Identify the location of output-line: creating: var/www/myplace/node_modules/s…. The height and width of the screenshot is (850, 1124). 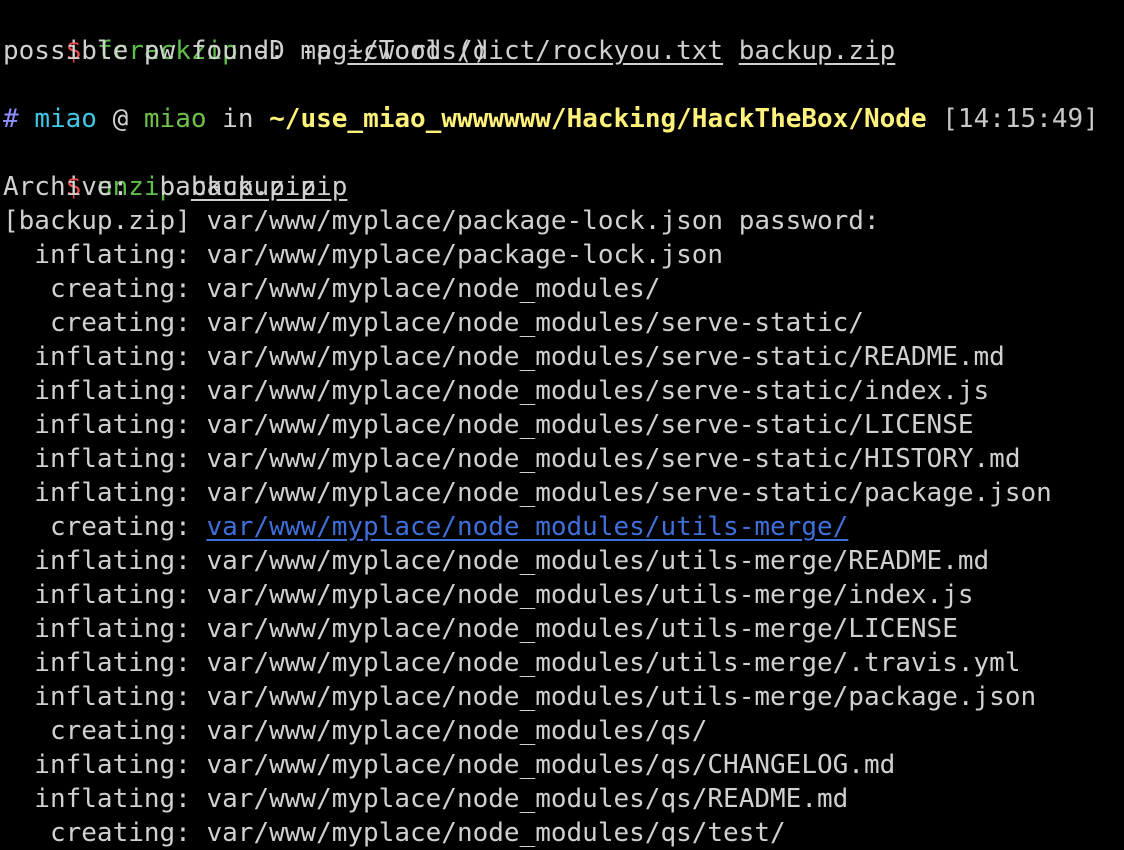
(563, 323).